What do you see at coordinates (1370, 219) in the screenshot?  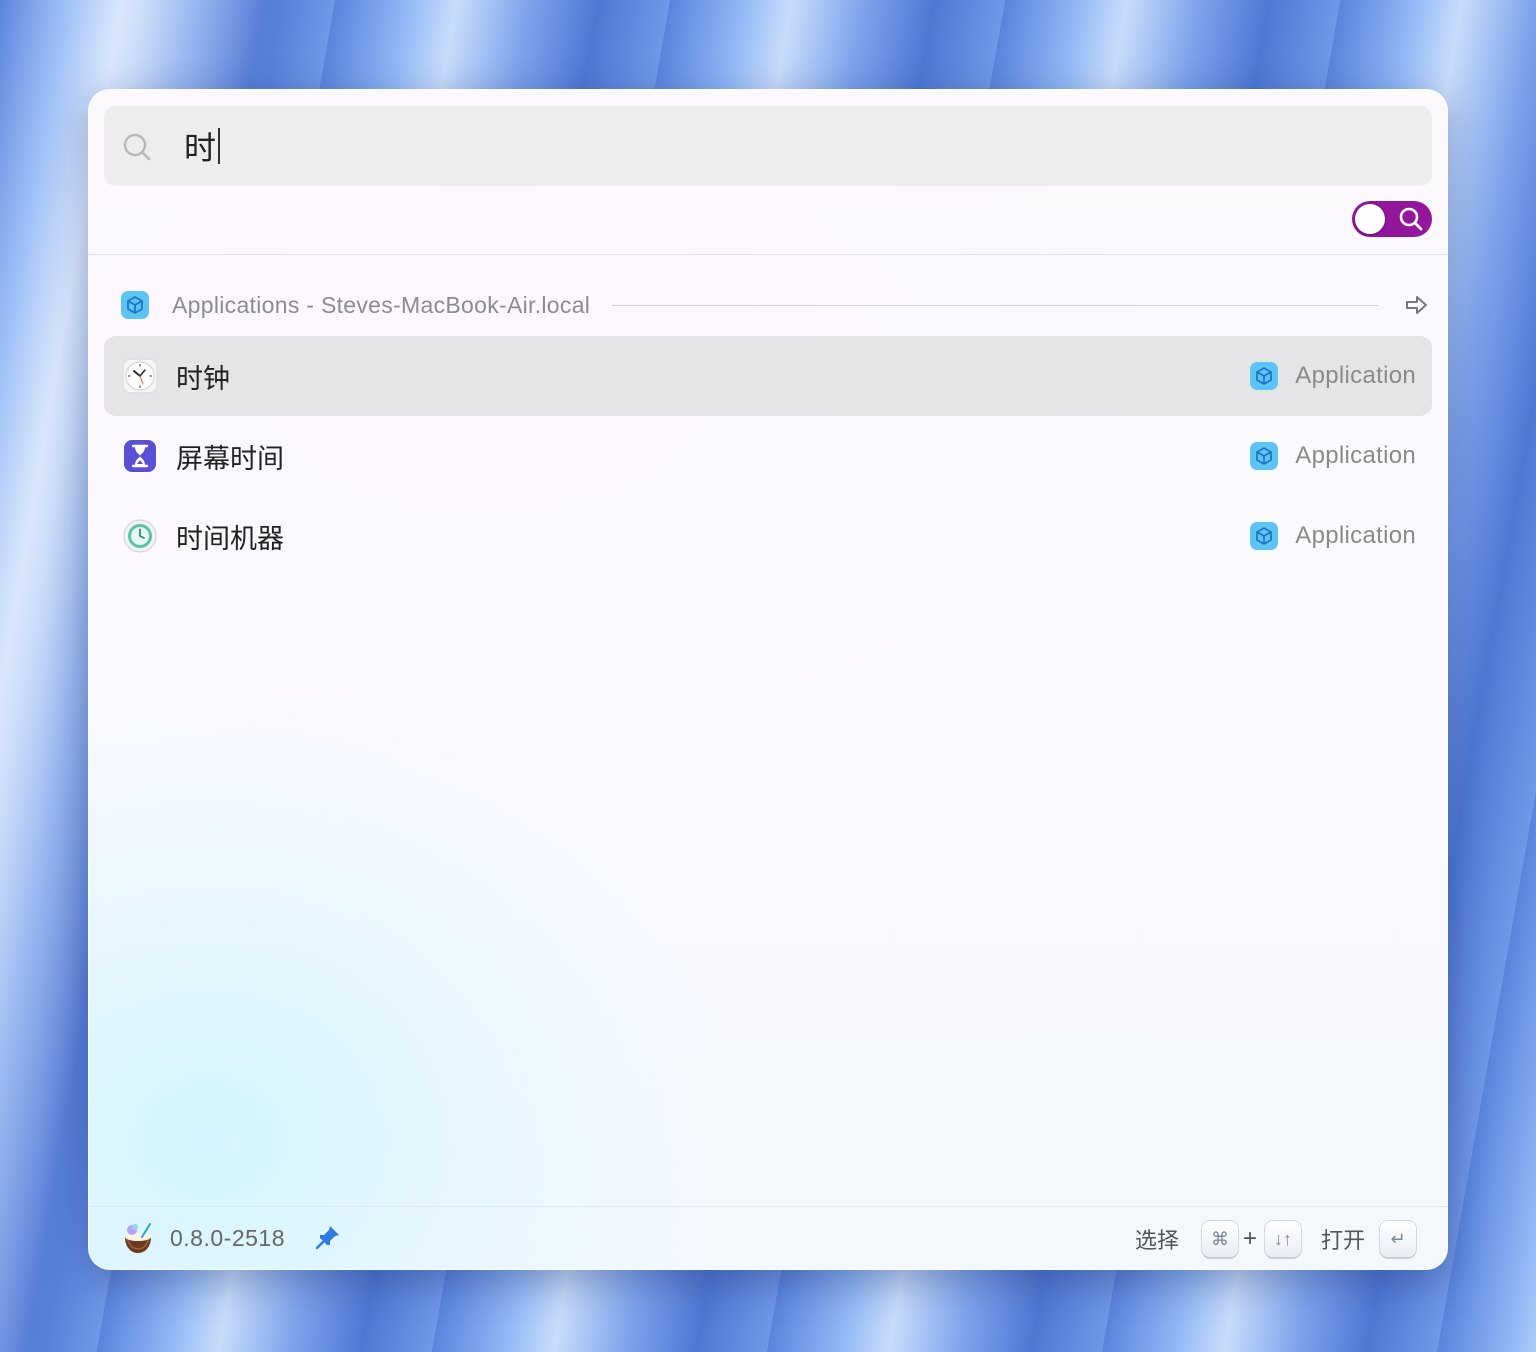 I see `toggle-knob` at bounding box center [1370, 219].